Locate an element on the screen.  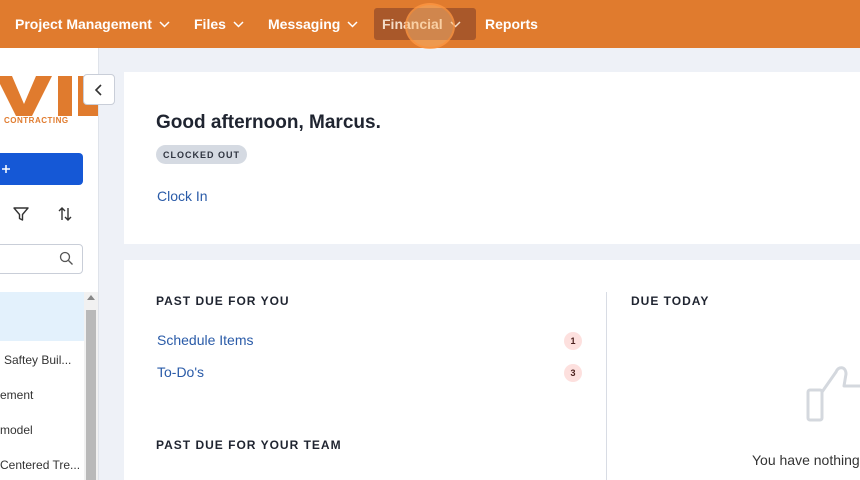
collapse-sidebar-button is located at coordinates (99, 89).